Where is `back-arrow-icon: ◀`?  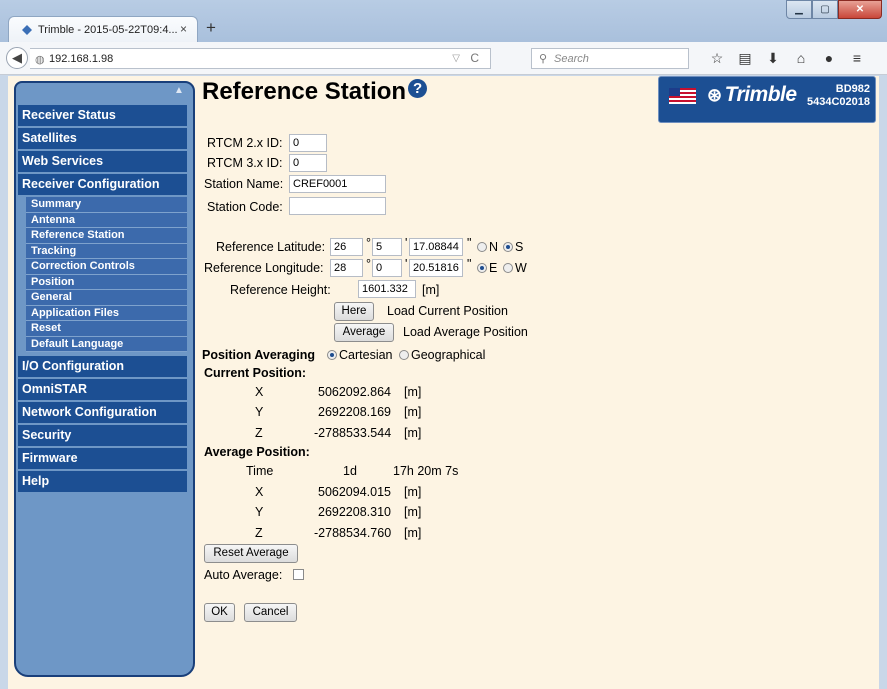 back-arrow-icon: ◀ is located at coordinates (17, 58).